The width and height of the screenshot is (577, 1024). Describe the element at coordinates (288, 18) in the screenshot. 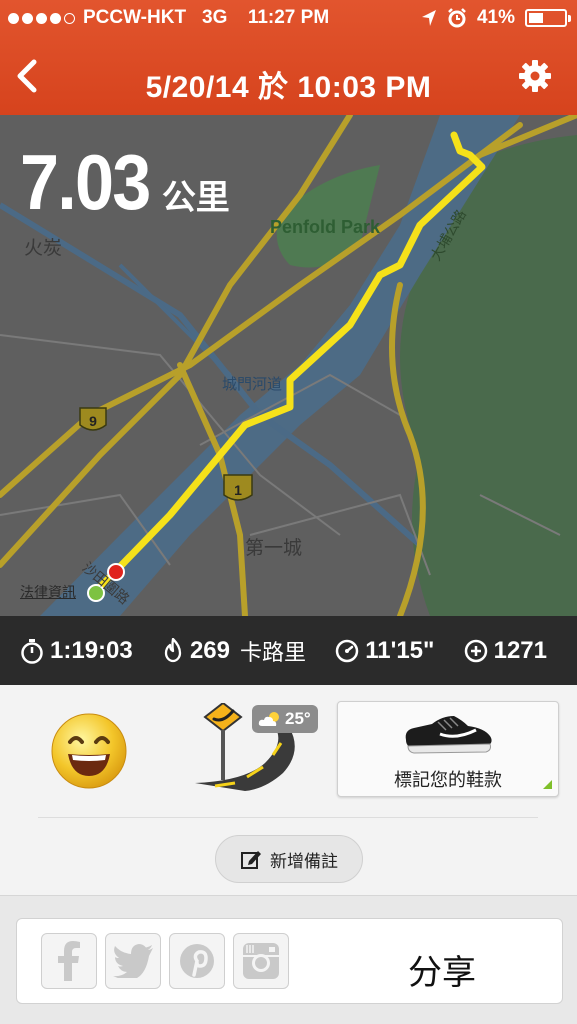

I see `status-bar: PCCW-HKT 3G 11:27 PM 41%` at that location.